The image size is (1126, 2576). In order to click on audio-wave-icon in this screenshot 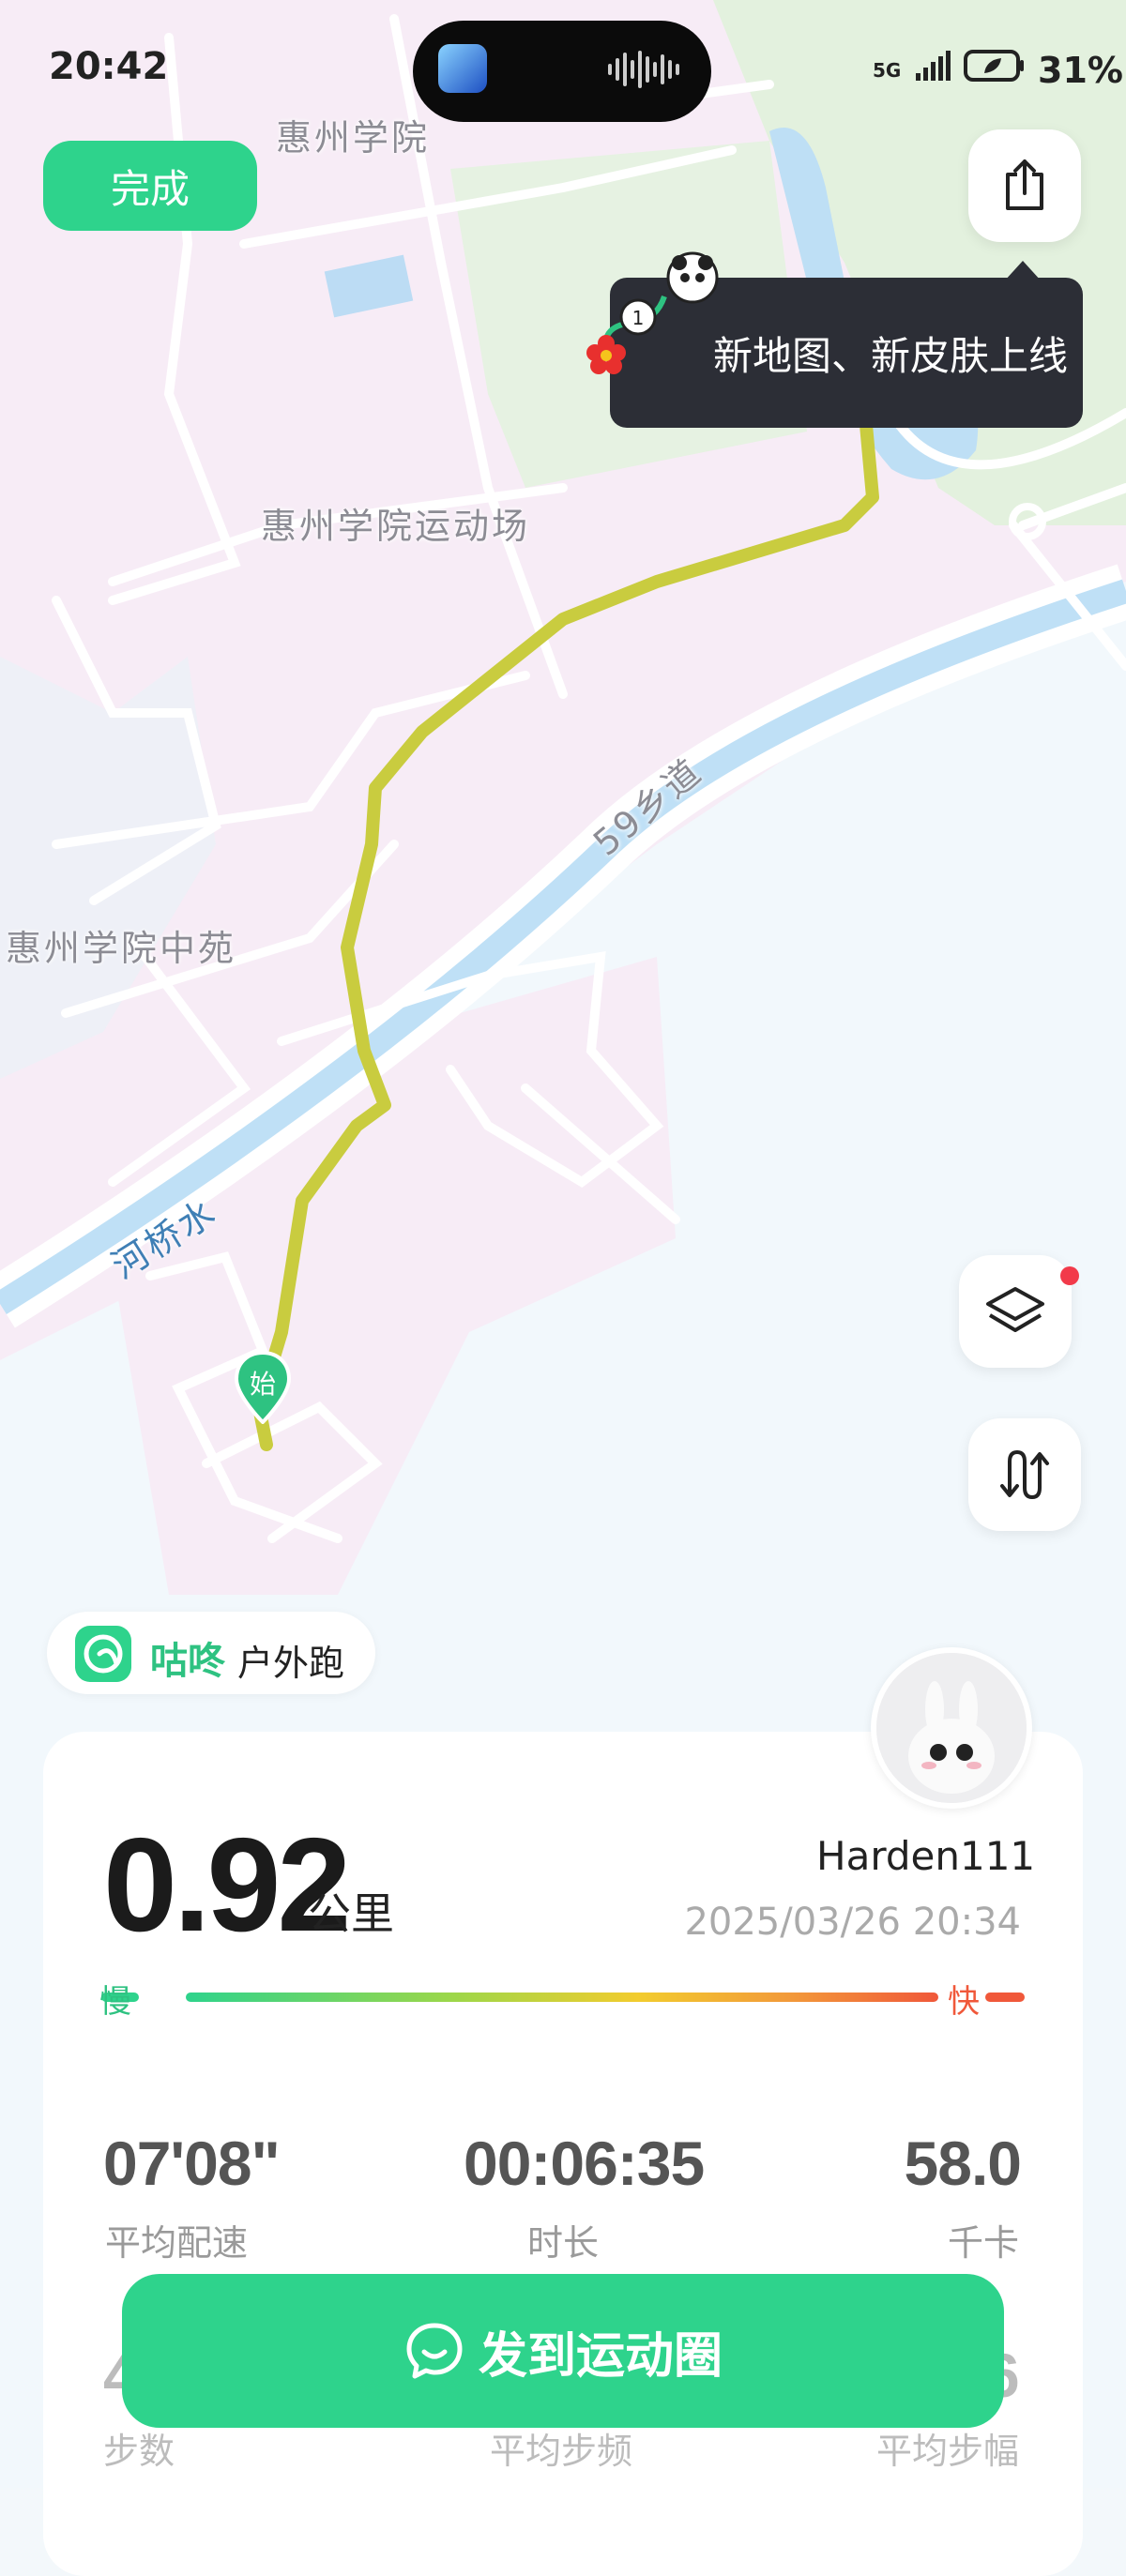, I will do `click(643, 69)`.